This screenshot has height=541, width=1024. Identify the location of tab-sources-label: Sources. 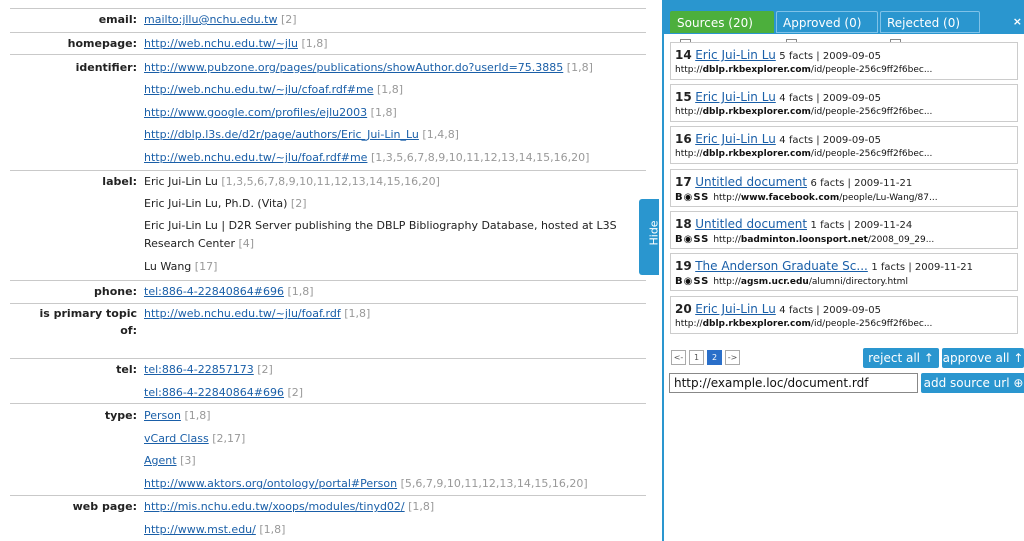
(701, 23).